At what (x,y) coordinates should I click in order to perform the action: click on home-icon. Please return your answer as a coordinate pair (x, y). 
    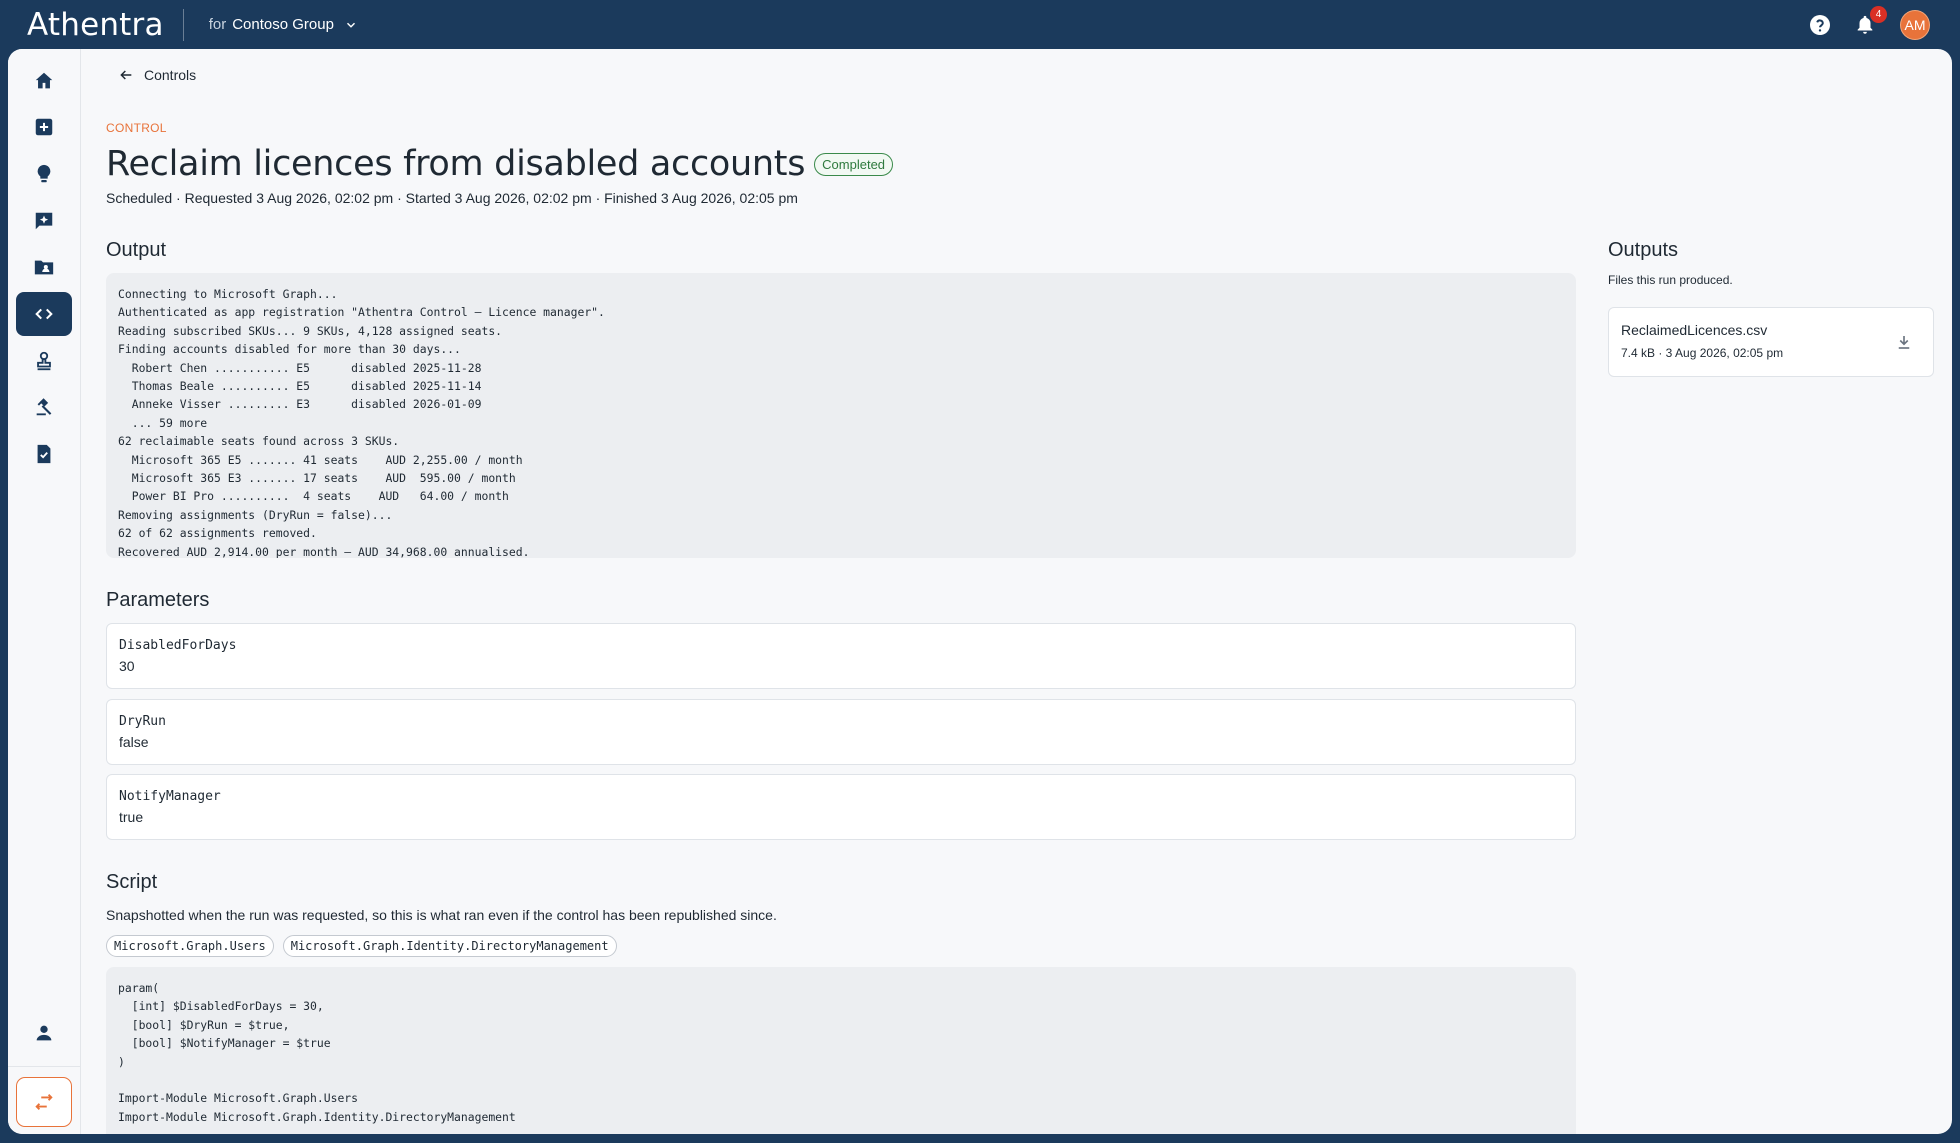
    Looking at the image, I should click on (44, 80).